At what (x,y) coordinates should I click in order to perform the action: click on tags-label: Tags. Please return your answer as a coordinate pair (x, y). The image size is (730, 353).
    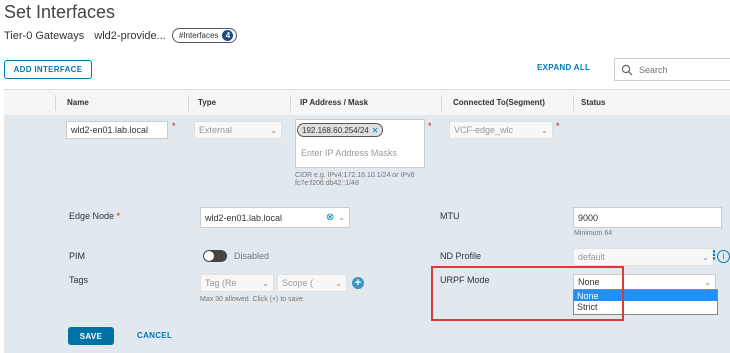
    Looking at the image, I should click on (79, 280).